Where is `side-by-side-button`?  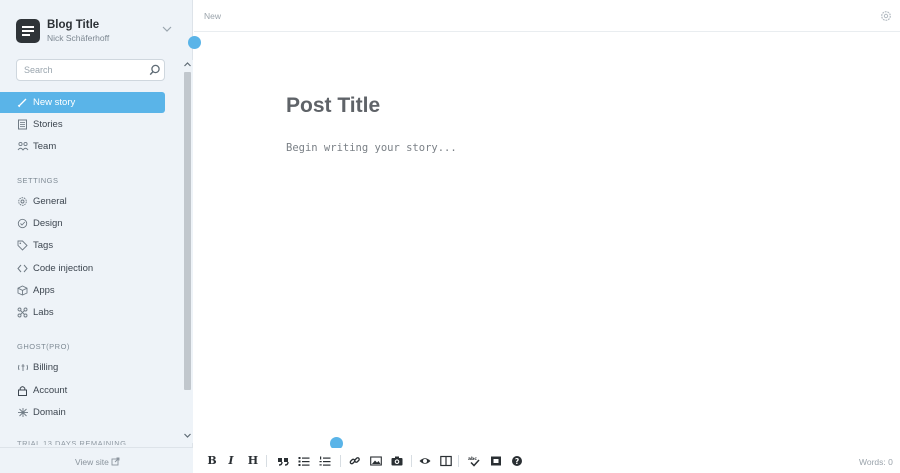 side-by-side-button is located at coordinates (446, 461).